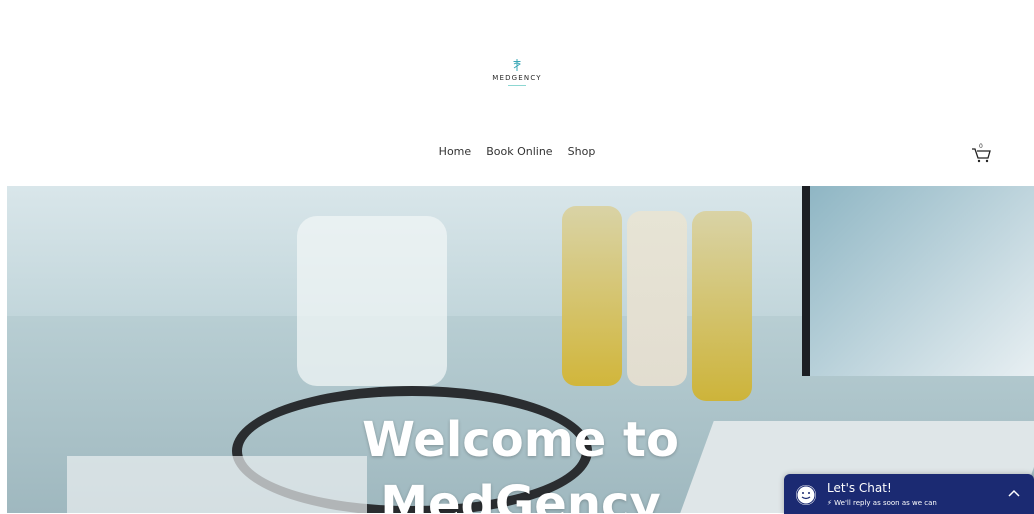 This screenshot has height=514, width=1034. I want to click on main-nav: Home Book Online Shop, so click(517, 151).